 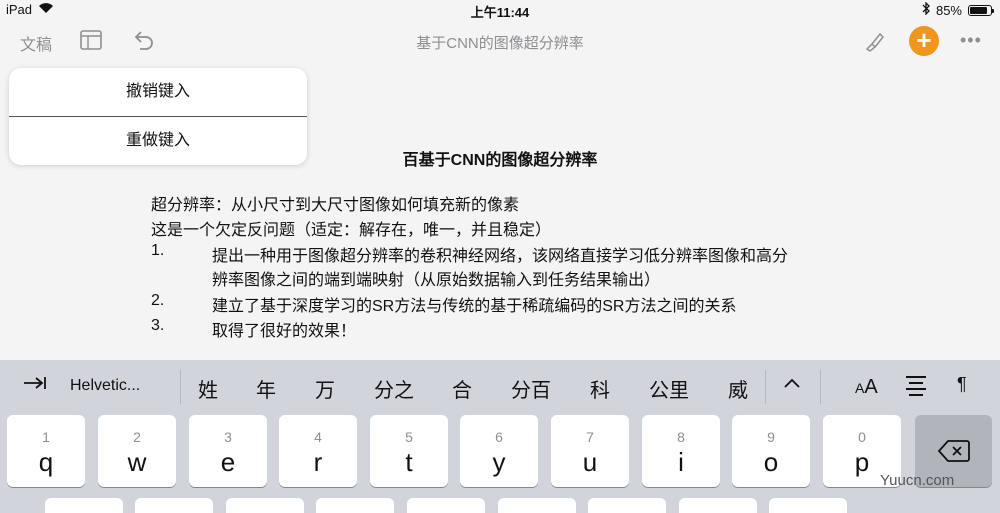 What do you see at coordinates (462, 388) in the screenshot?
I see `candidate-word: 合` at bounding box center [462, 388].